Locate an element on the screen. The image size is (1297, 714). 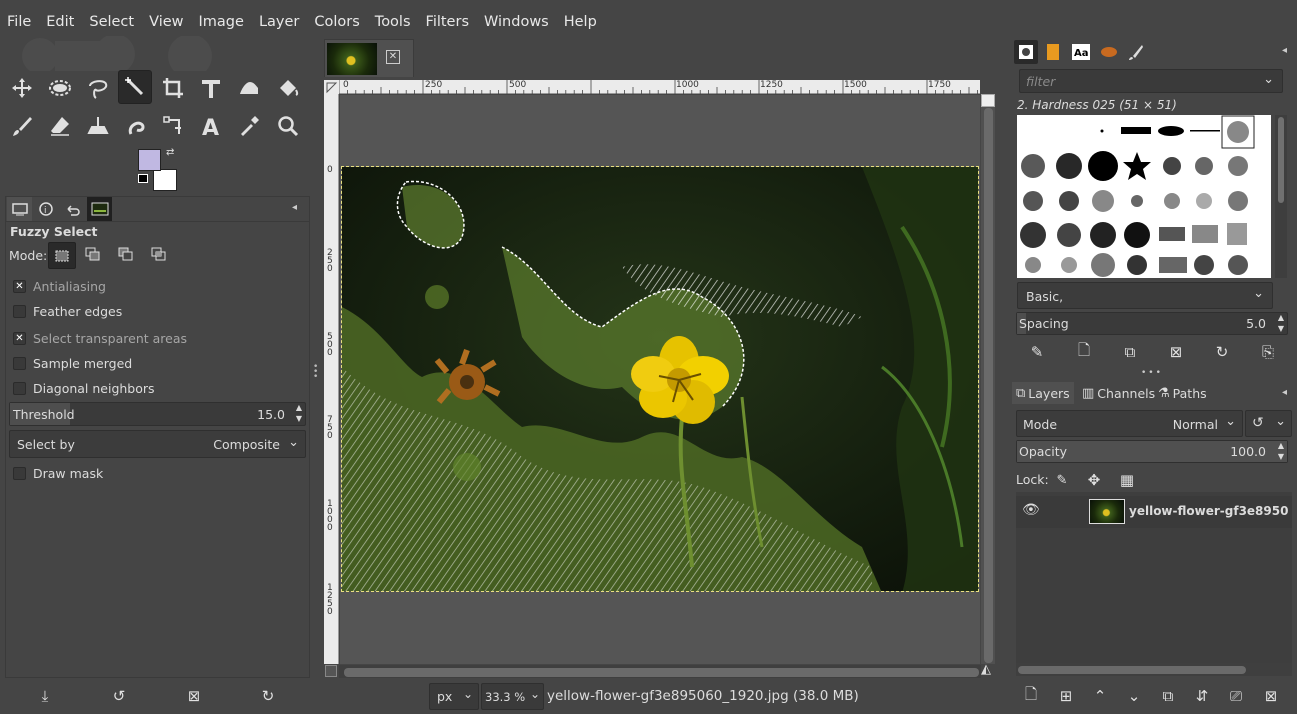
select-by-combo: Select by Composite ⌄ is located at coordinates (157, 444).